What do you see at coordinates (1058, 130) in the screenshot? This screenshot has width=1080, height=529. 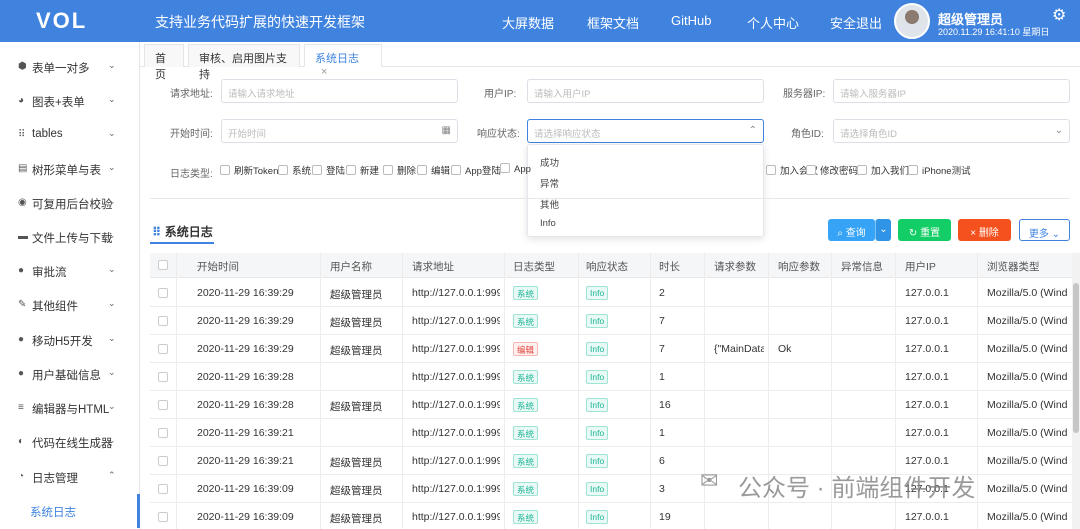 I see `chevron-down-icon: ⌄` at bounding box center [1058, 130].